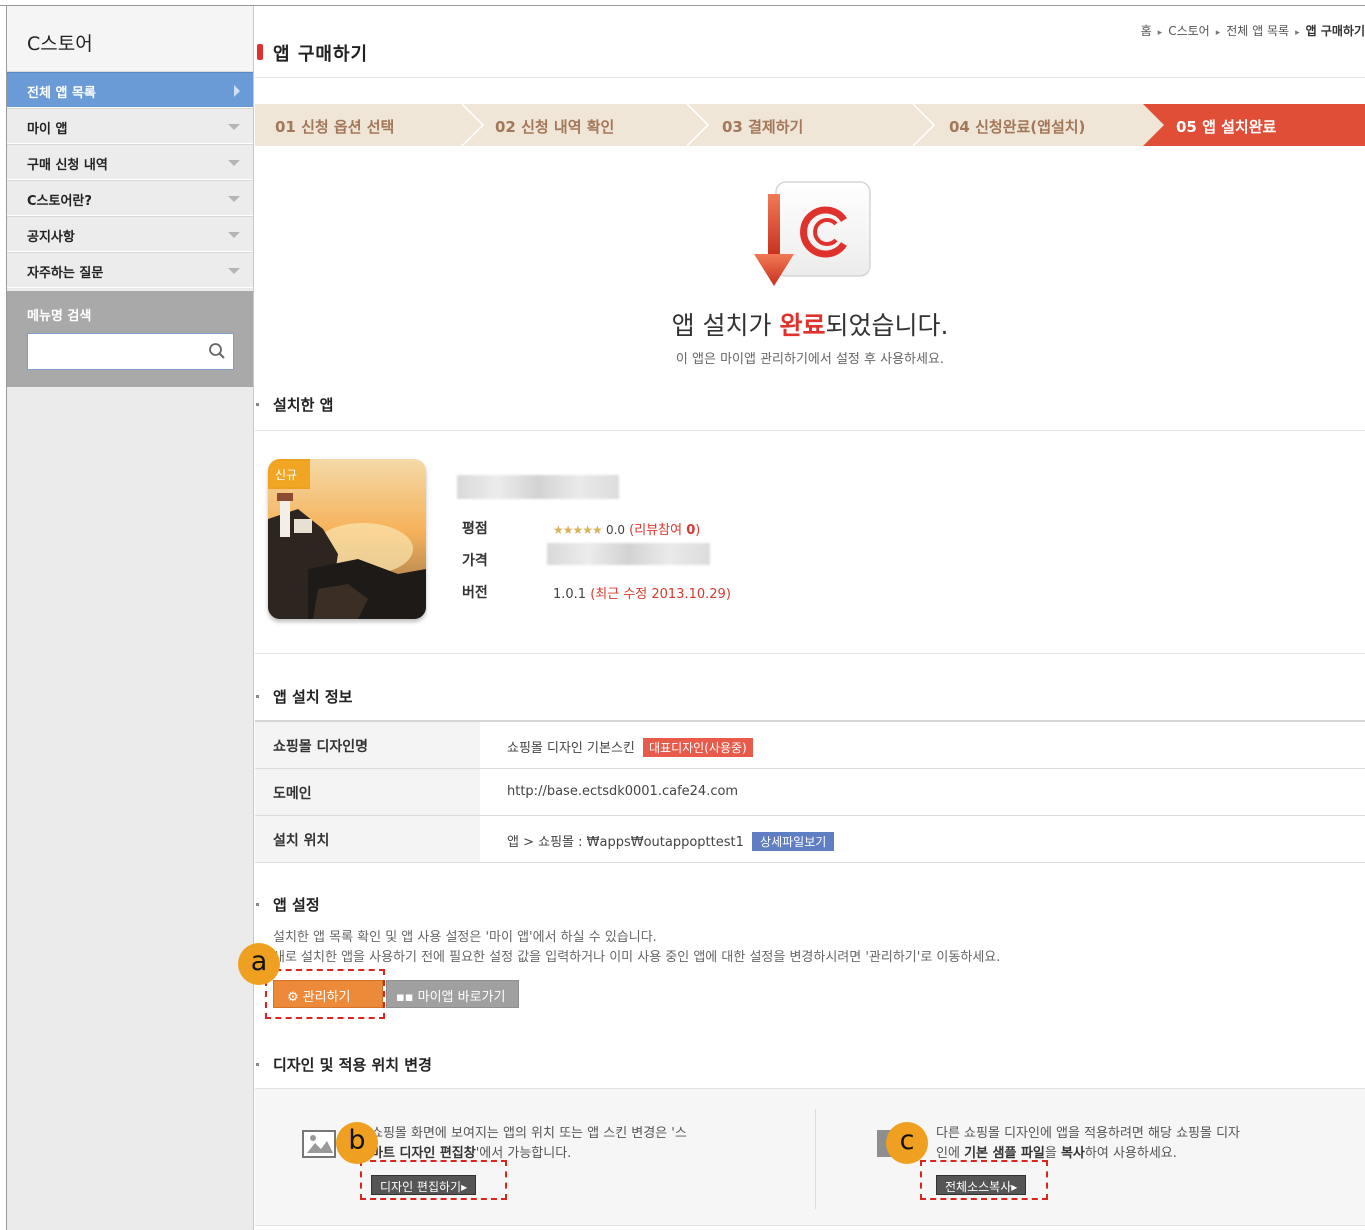 The image size is (1365, 1230). I want to click on row-label: 쇼핑몰 디자인명, so click(367, 745).